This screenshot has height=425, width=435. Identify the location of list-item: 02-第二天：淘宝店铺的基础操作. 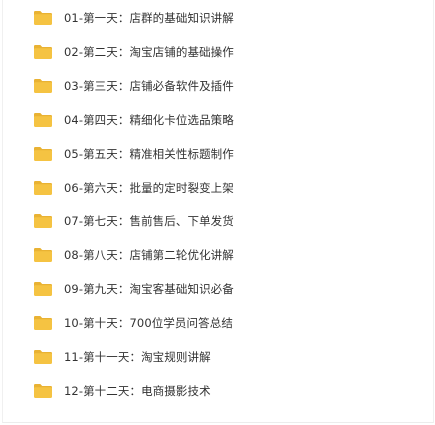
(218, 52).